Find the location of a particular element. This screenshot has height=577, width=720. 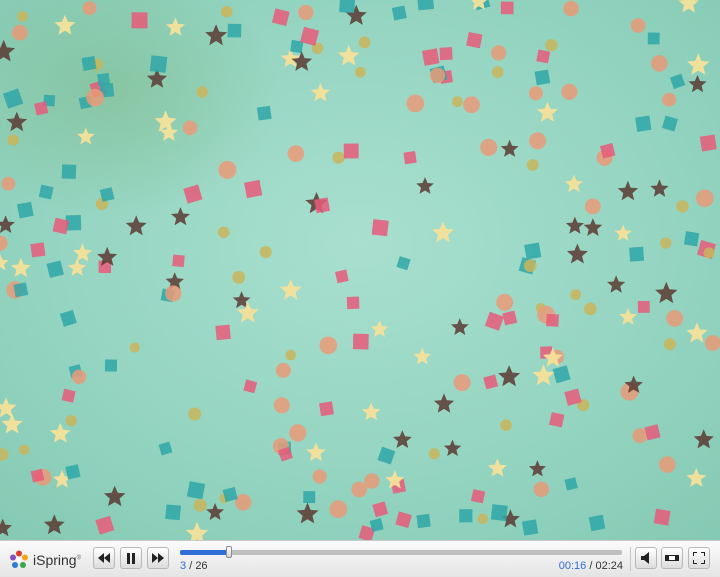

total-slides: 26 is located at coordinates (201, 566).